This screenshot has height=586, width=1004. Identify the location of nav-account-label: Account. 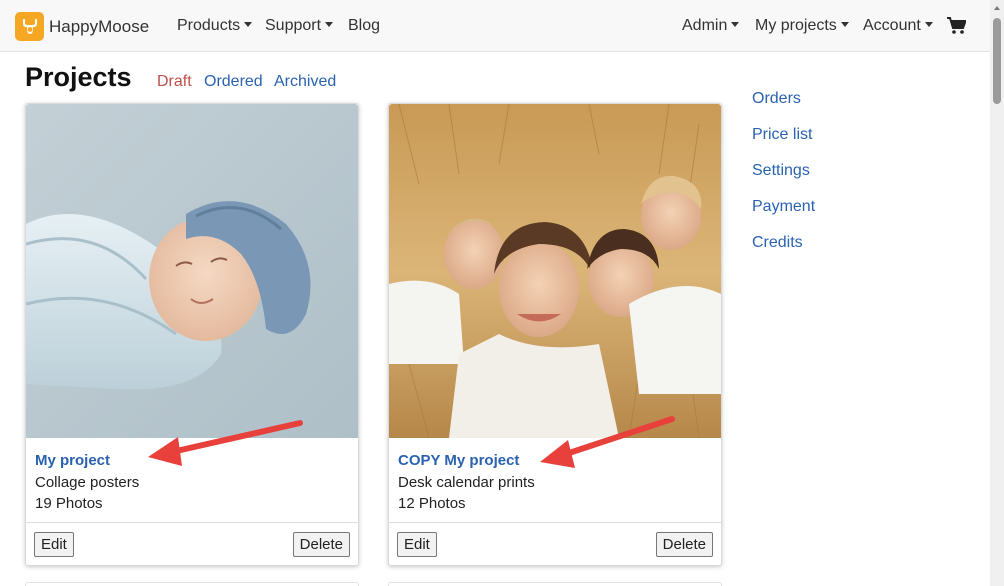
(892, 25).